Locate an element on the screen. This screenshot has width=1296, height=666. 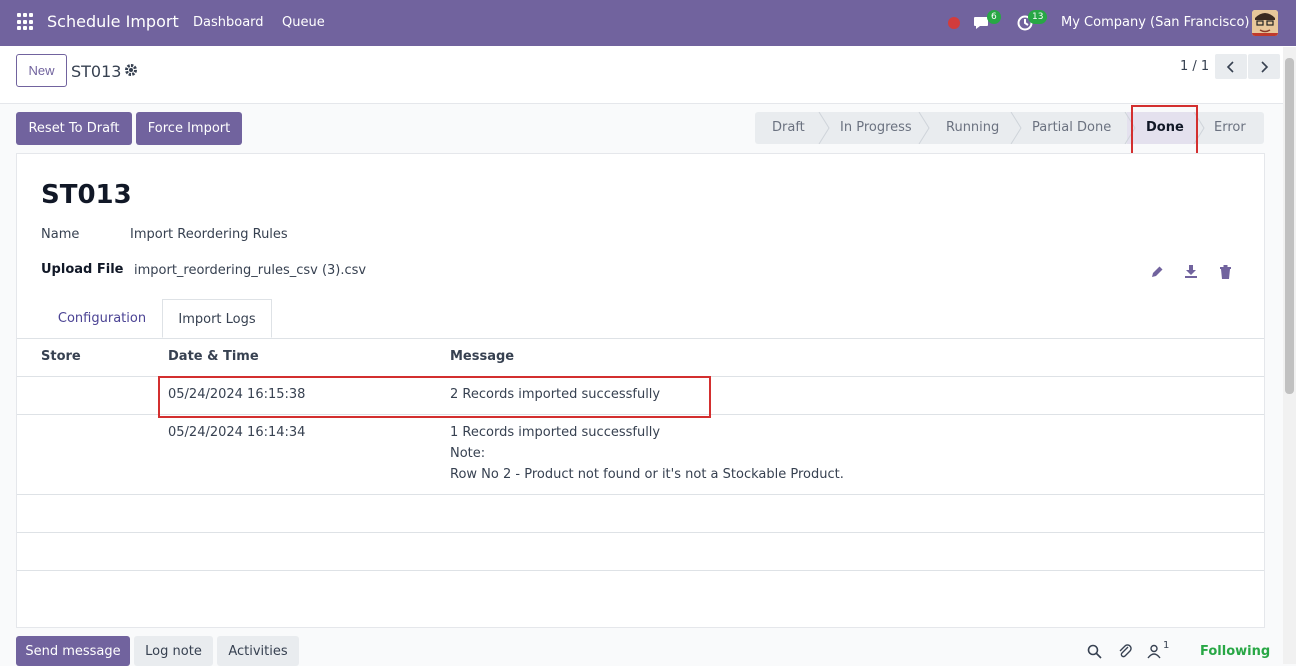
send-message-button: Send message is located at coordinates (73, 651).